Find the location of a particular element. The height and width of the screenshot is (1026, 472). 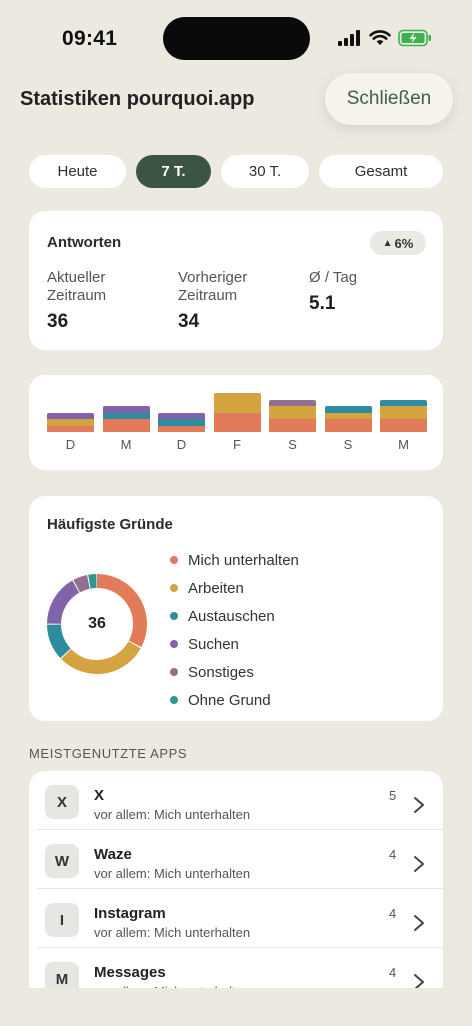

app-row: W Waze vor allem: Mich unterhalten 4 is located at coordinates (236, 859).